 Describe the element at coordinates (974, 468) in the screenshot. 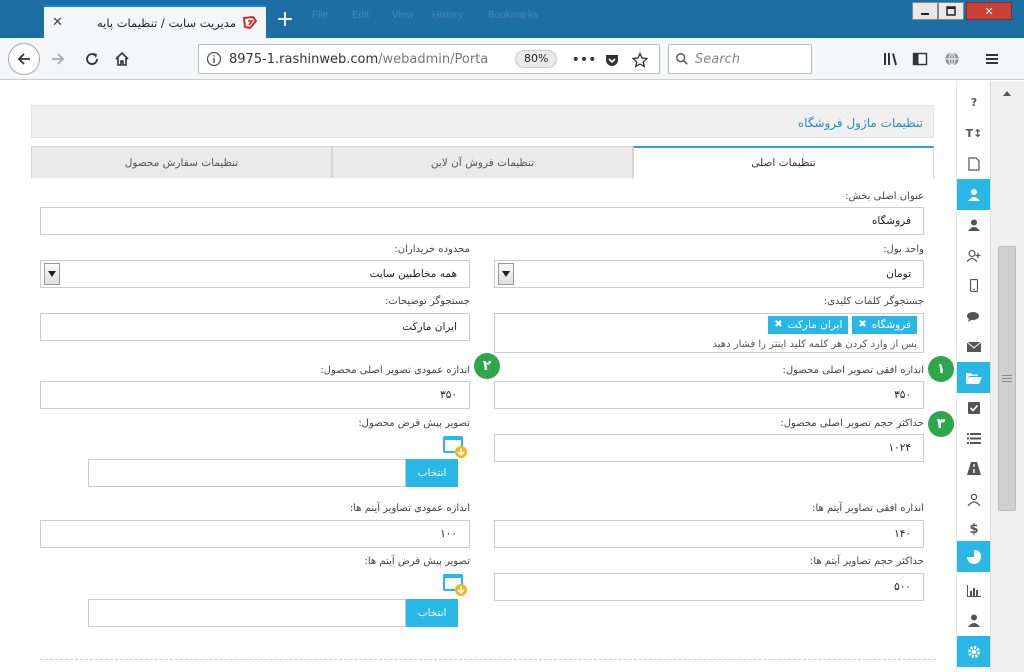

I see `road-icon` at that location.